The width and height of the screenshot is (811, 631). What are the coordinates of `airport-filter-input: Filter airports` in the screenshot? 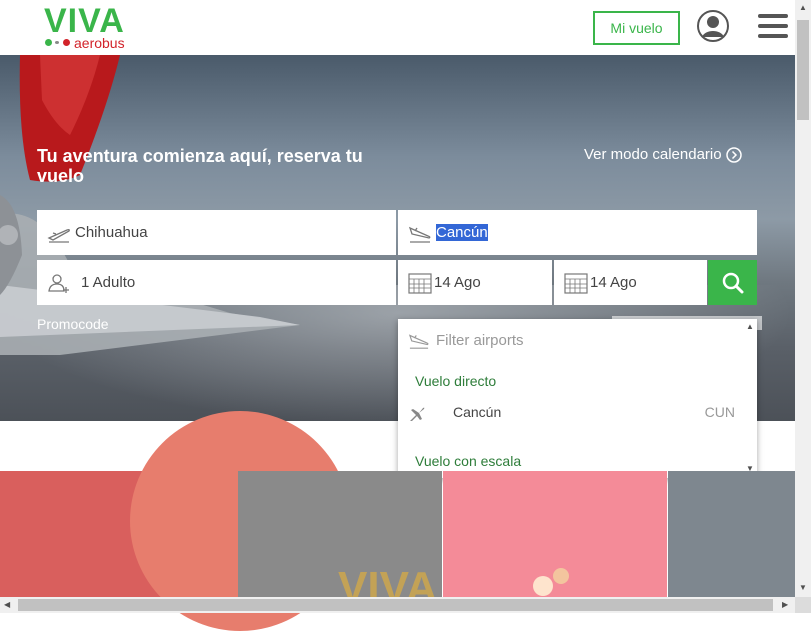 It's located at (465, 340).